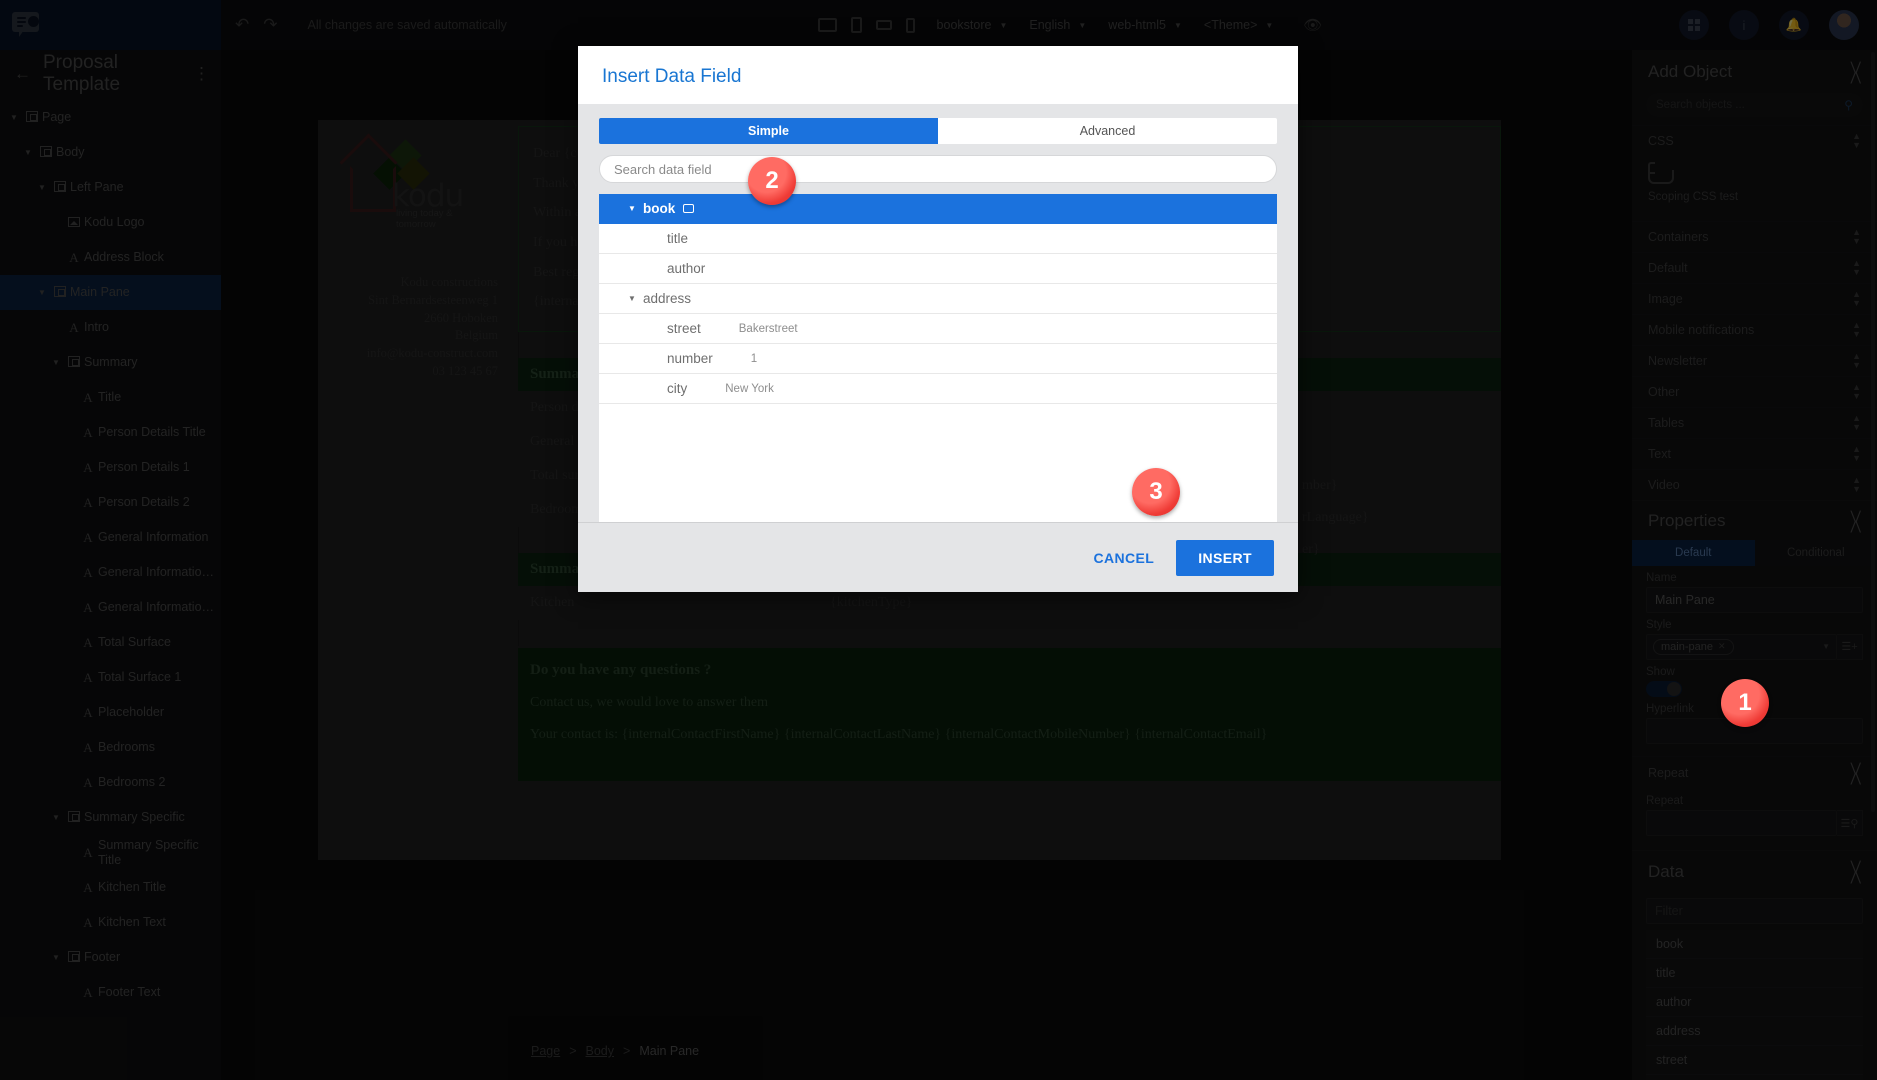  Describe the element at coordinates (768, 131) in the screenshot. I see `tab-simple: Simple` at that location.